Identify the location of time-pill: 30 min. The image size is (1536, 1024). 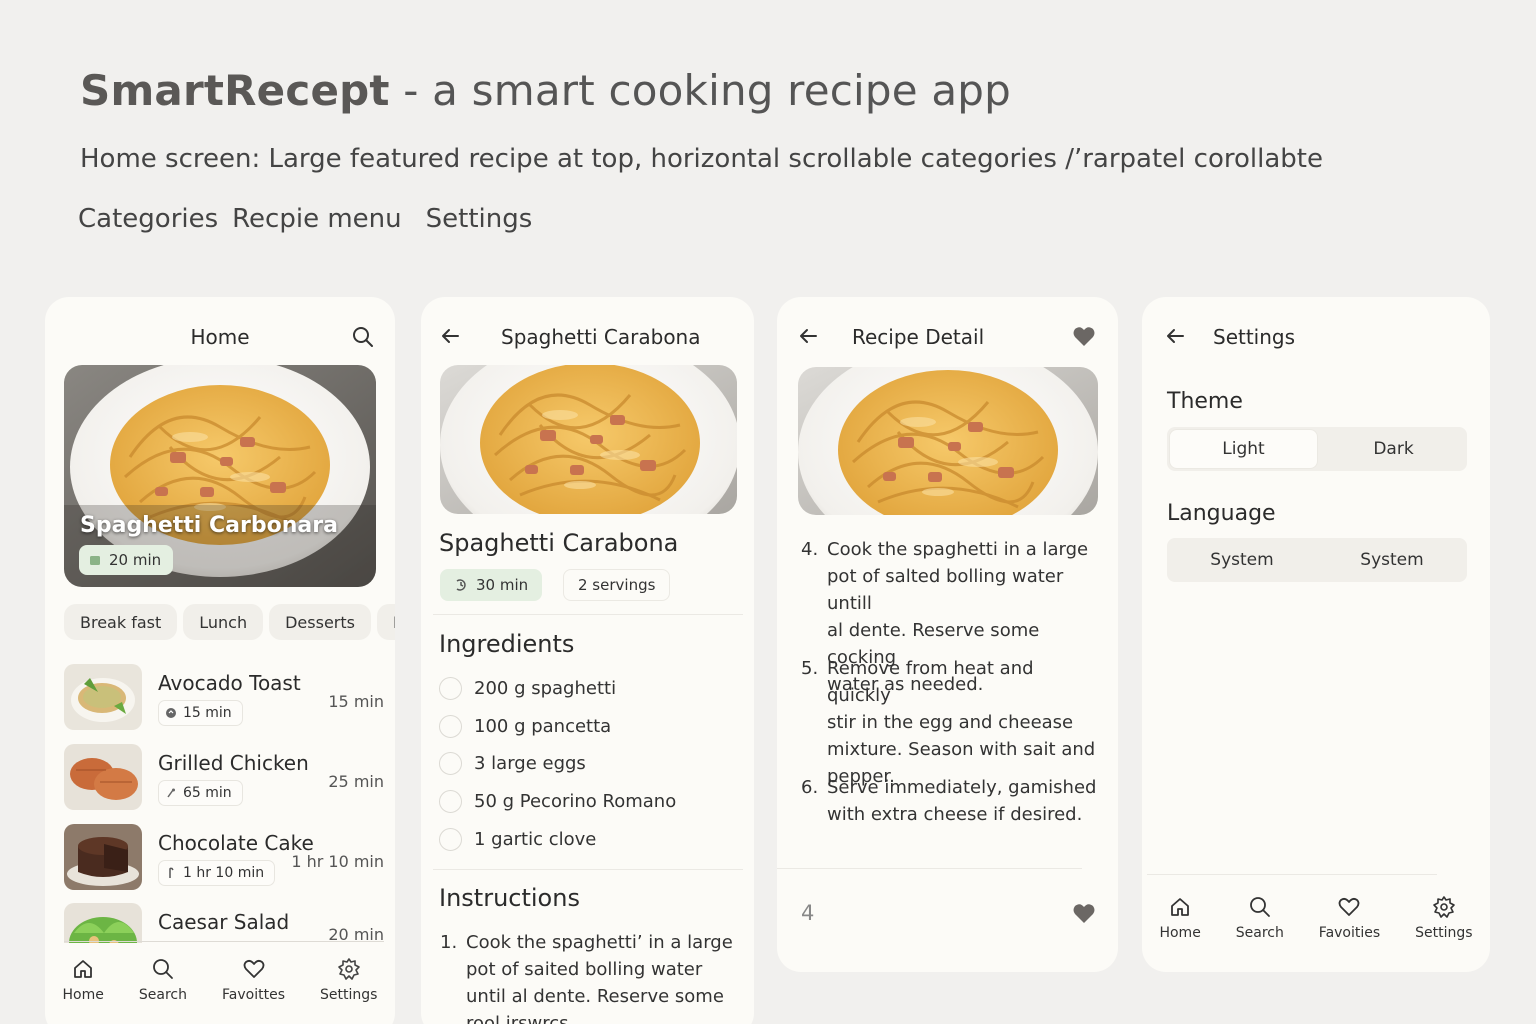
(491, 585).